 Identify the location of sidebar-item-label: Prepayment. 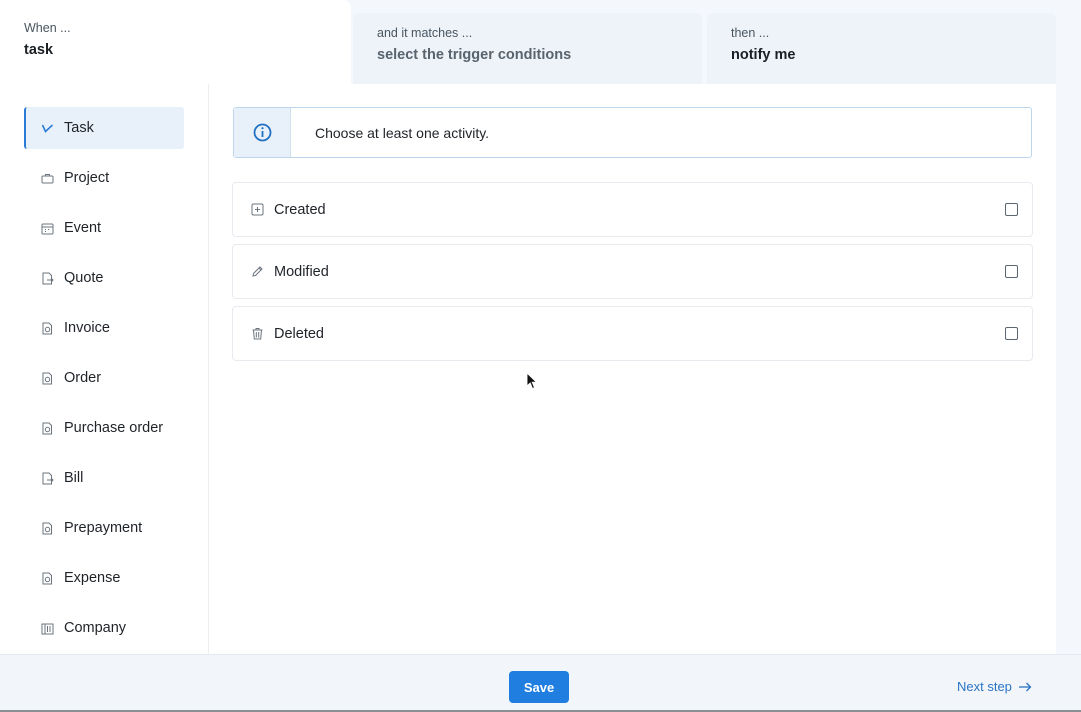
(103, 528).